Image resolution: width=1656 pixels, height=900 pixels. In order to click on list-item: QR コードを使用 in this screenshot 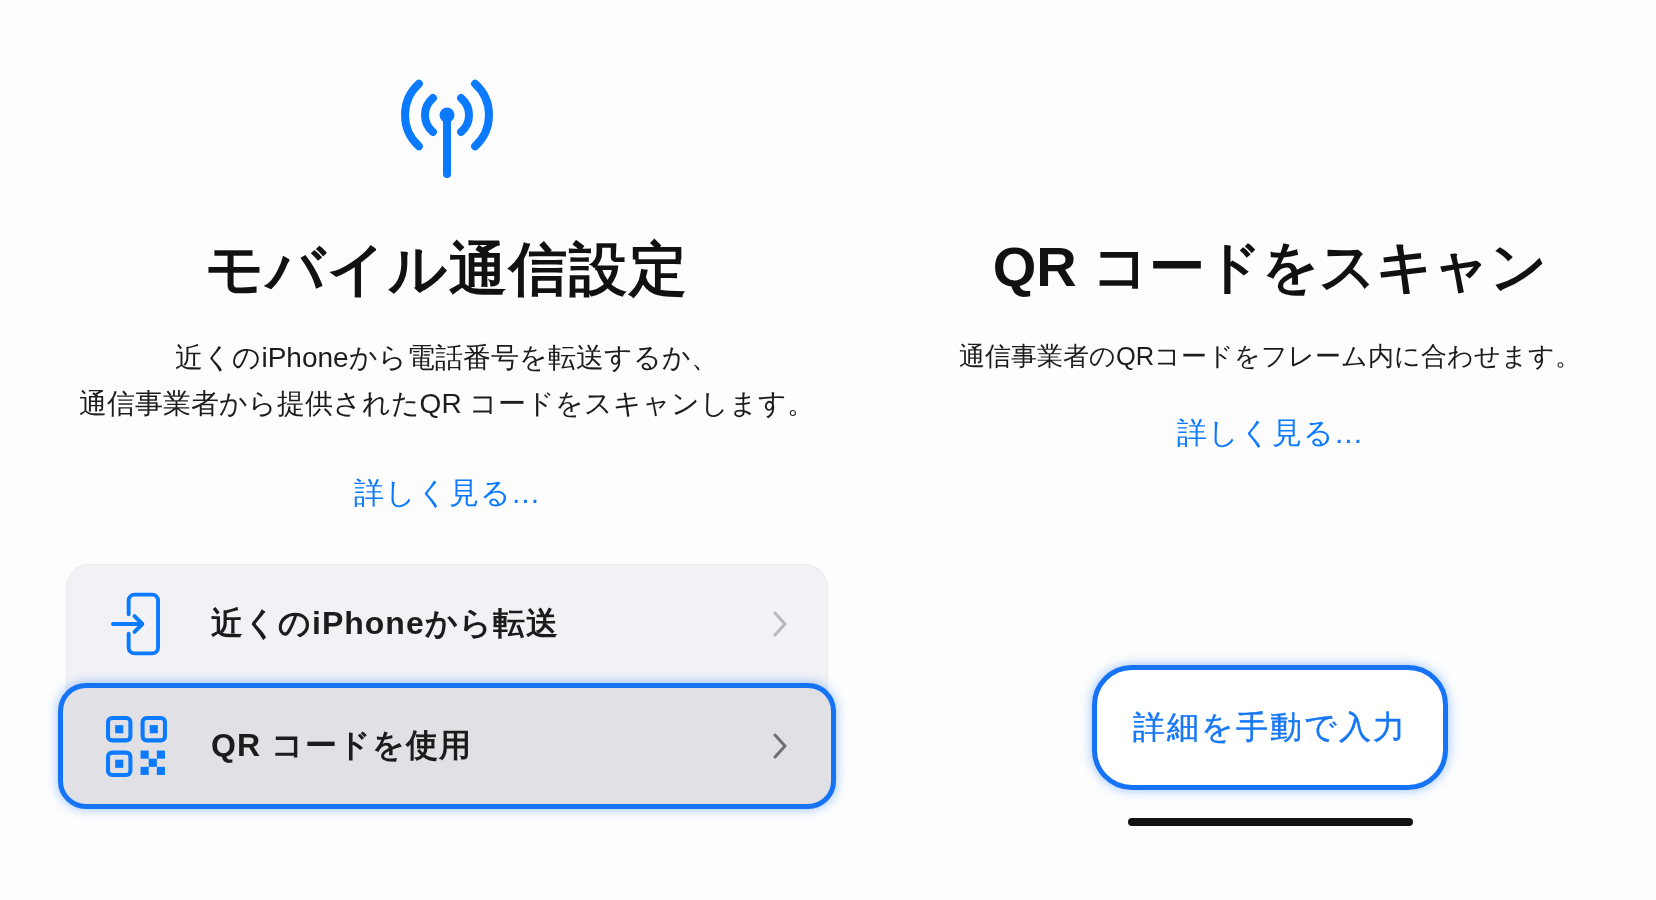, I will do `click(447, 746)`.